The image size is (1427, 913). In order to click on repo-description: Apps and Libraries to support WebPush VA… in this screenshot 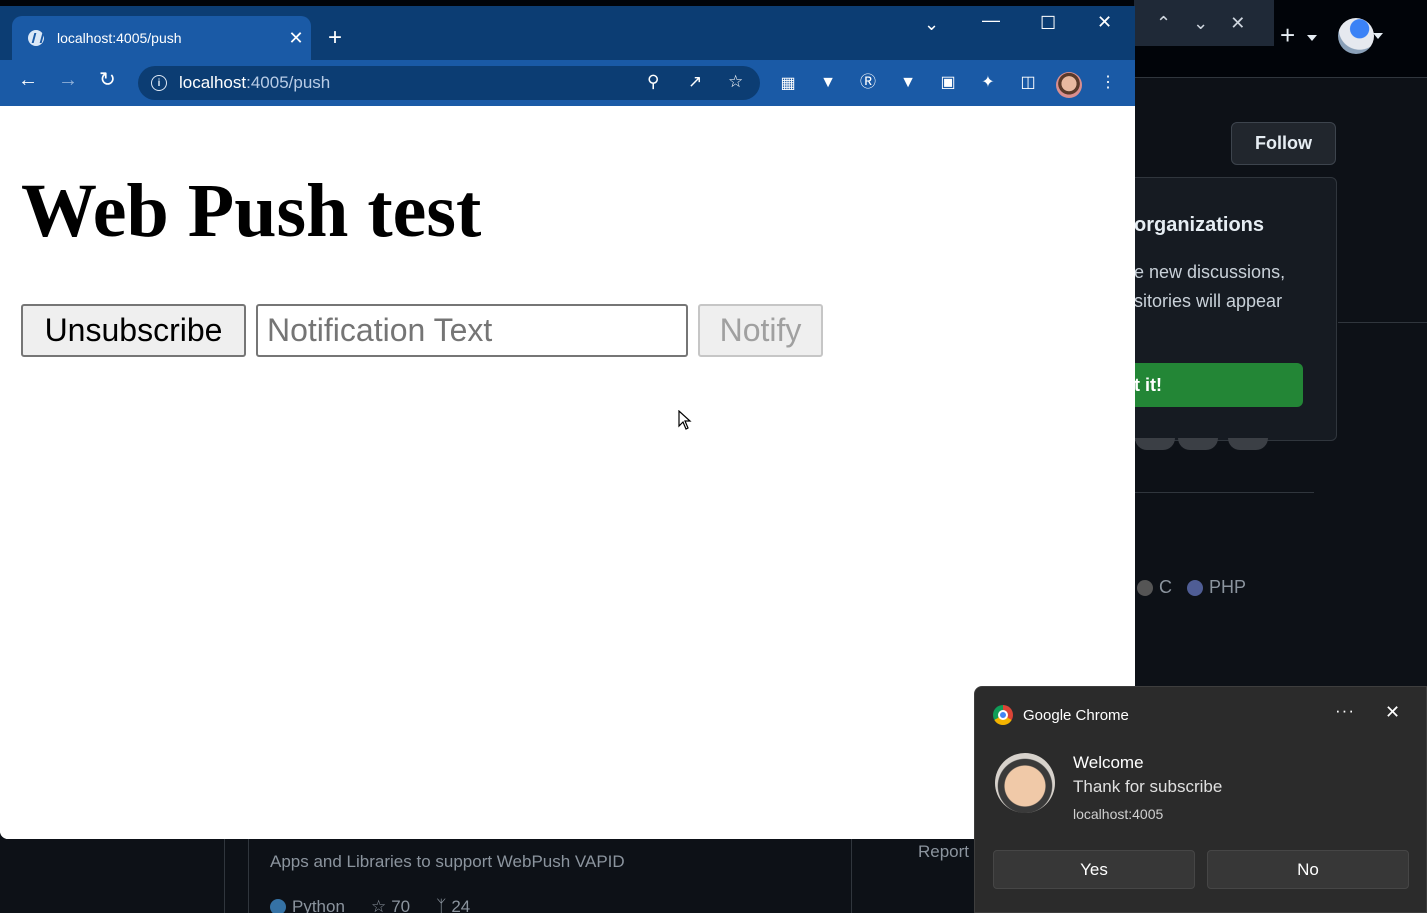, I will do `click(447, 861)`.